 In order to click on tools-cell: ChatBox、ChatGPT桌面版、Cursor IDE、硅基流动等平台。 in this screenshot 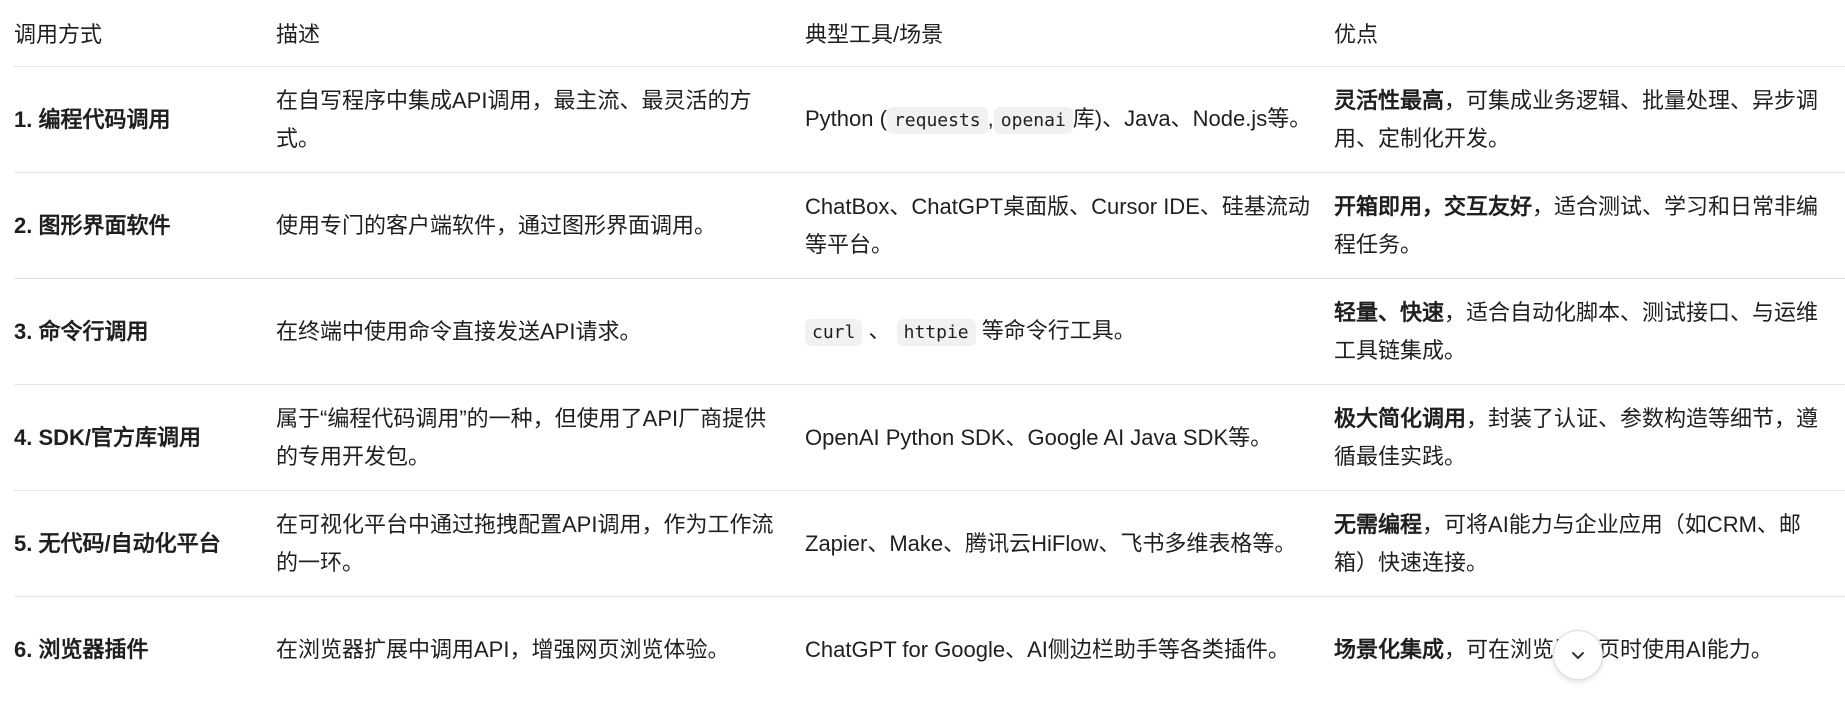, I will do `click(1069, 226)`.